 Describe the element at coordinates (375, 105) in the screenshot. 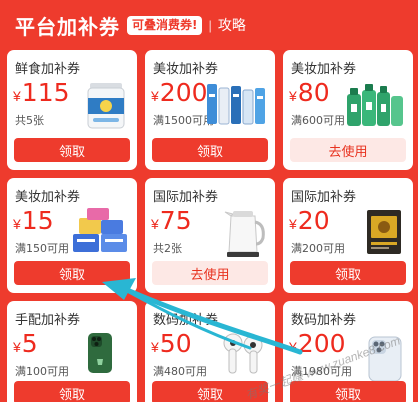

I see `detergent-bottles-icon` at that location.